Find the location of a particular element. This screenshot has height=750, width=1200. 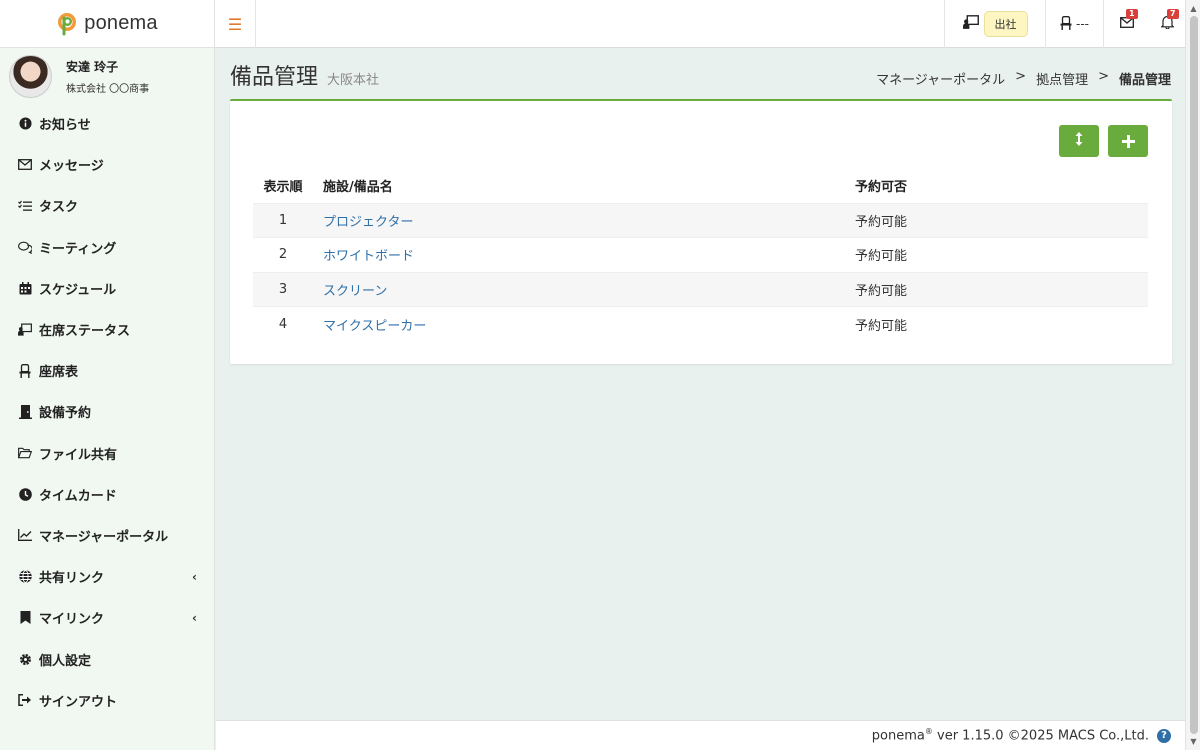

user-company: 株式会社 〇〇商事 is located at coordinates (108, 89).